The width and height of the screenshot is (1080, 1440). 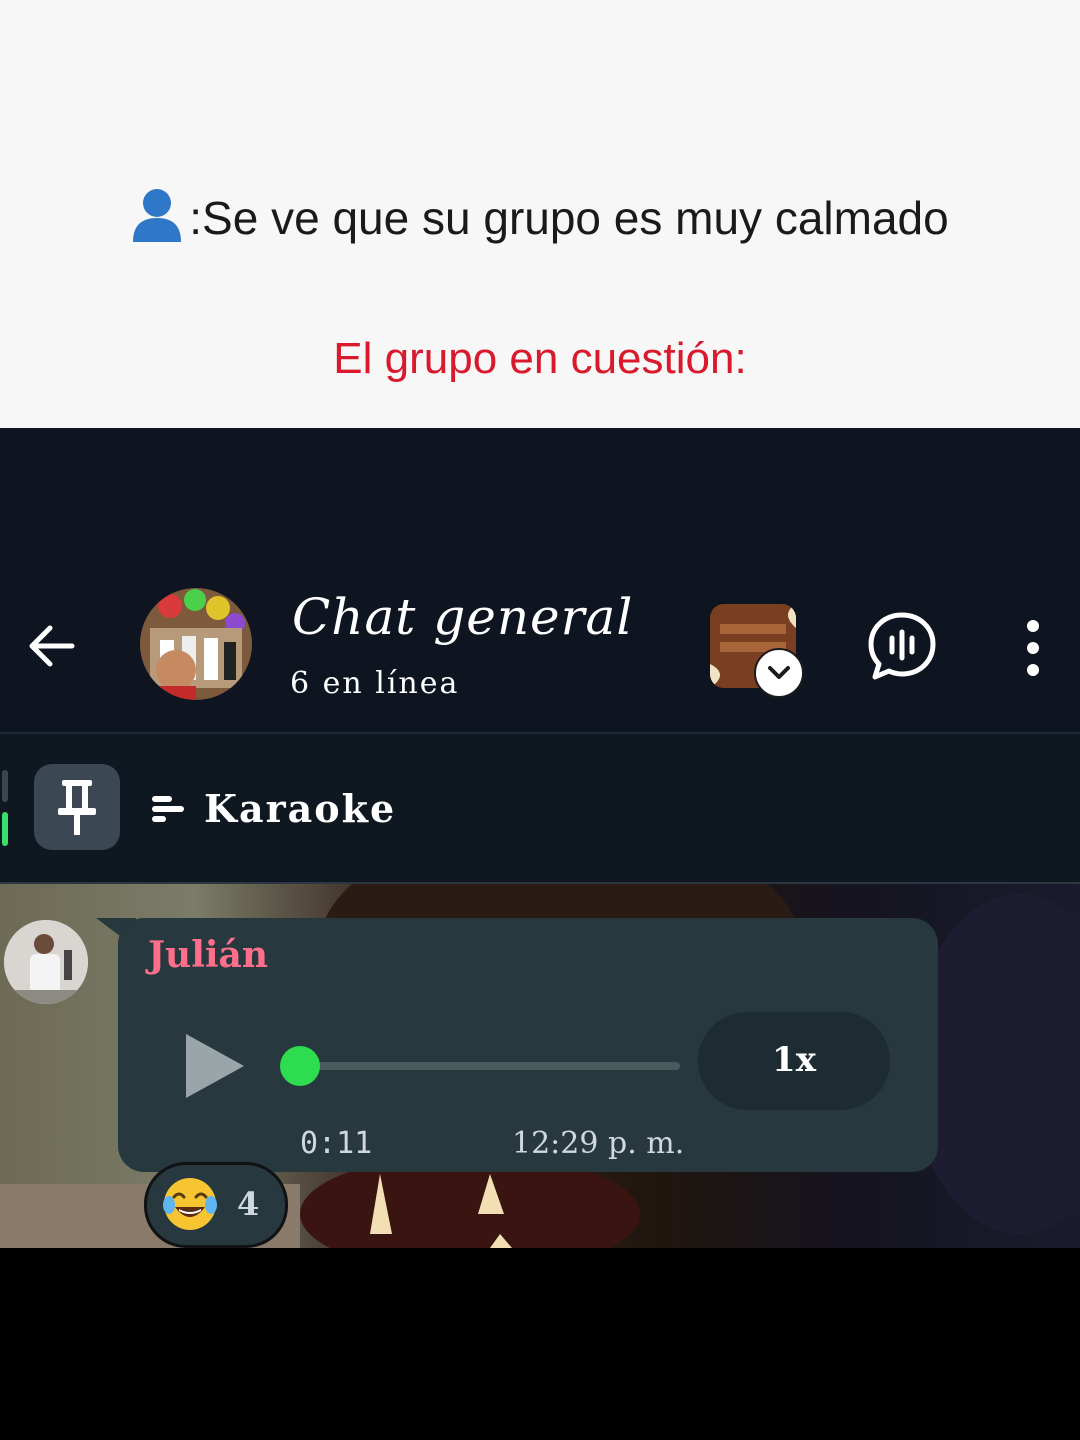 I want to click on back-arrow-icon, so click(x=52, y=646).